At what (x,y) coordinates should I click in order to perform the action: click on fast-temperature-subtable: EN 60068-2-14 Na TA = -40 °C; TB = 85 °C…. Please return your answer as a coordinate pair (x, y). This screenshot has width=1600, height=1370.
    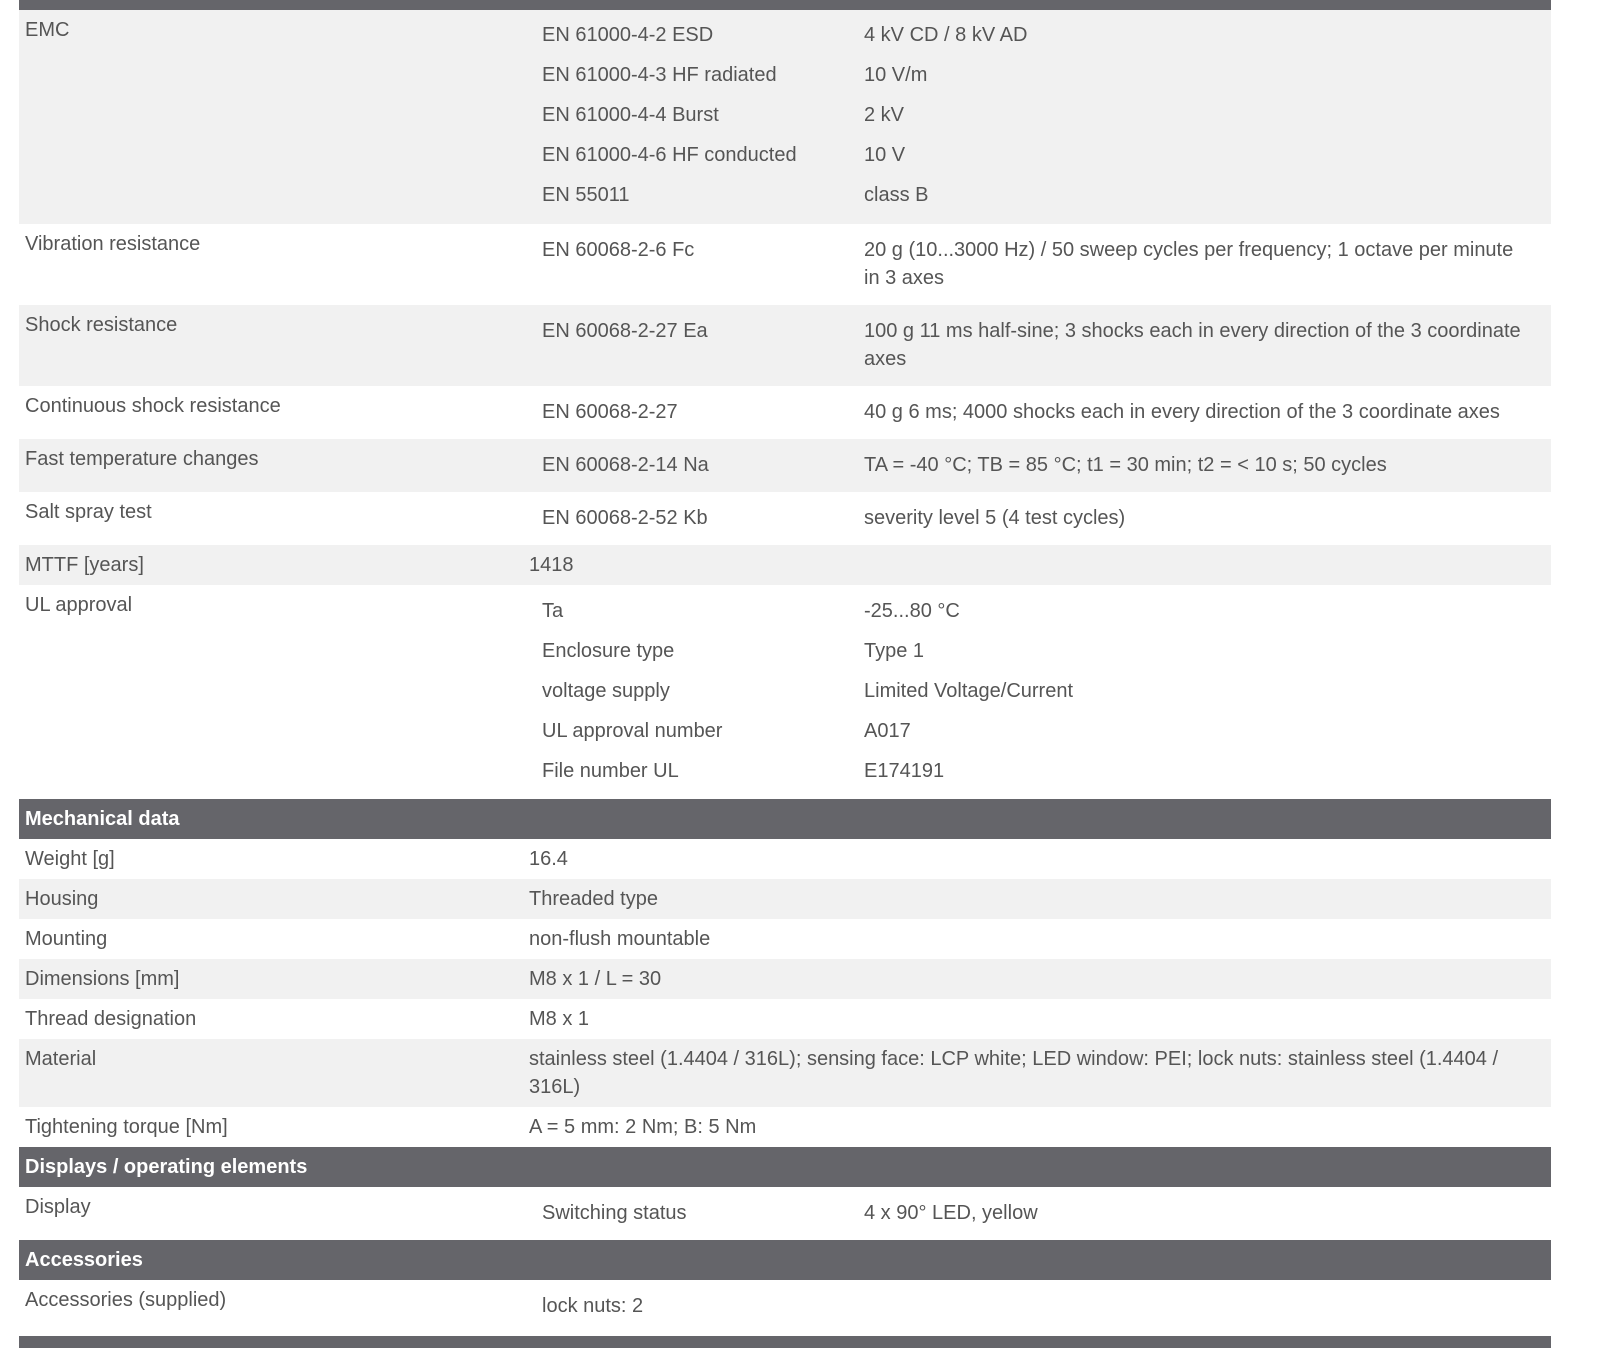
    Looking at the image, I should click on (1040, 465).